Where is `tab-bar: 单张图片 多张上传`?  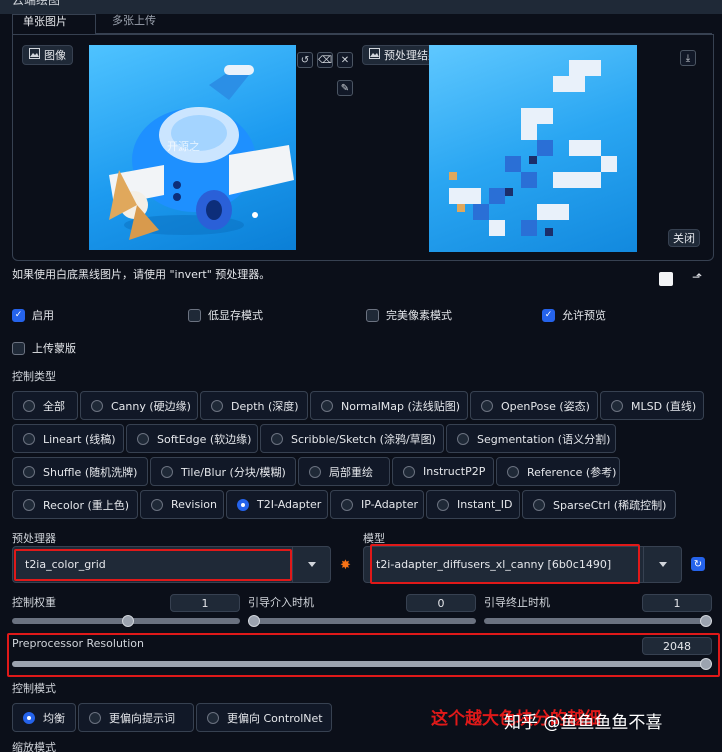 tab-bar: 单张图片 多张上传 is located at coordinates (362, 24).